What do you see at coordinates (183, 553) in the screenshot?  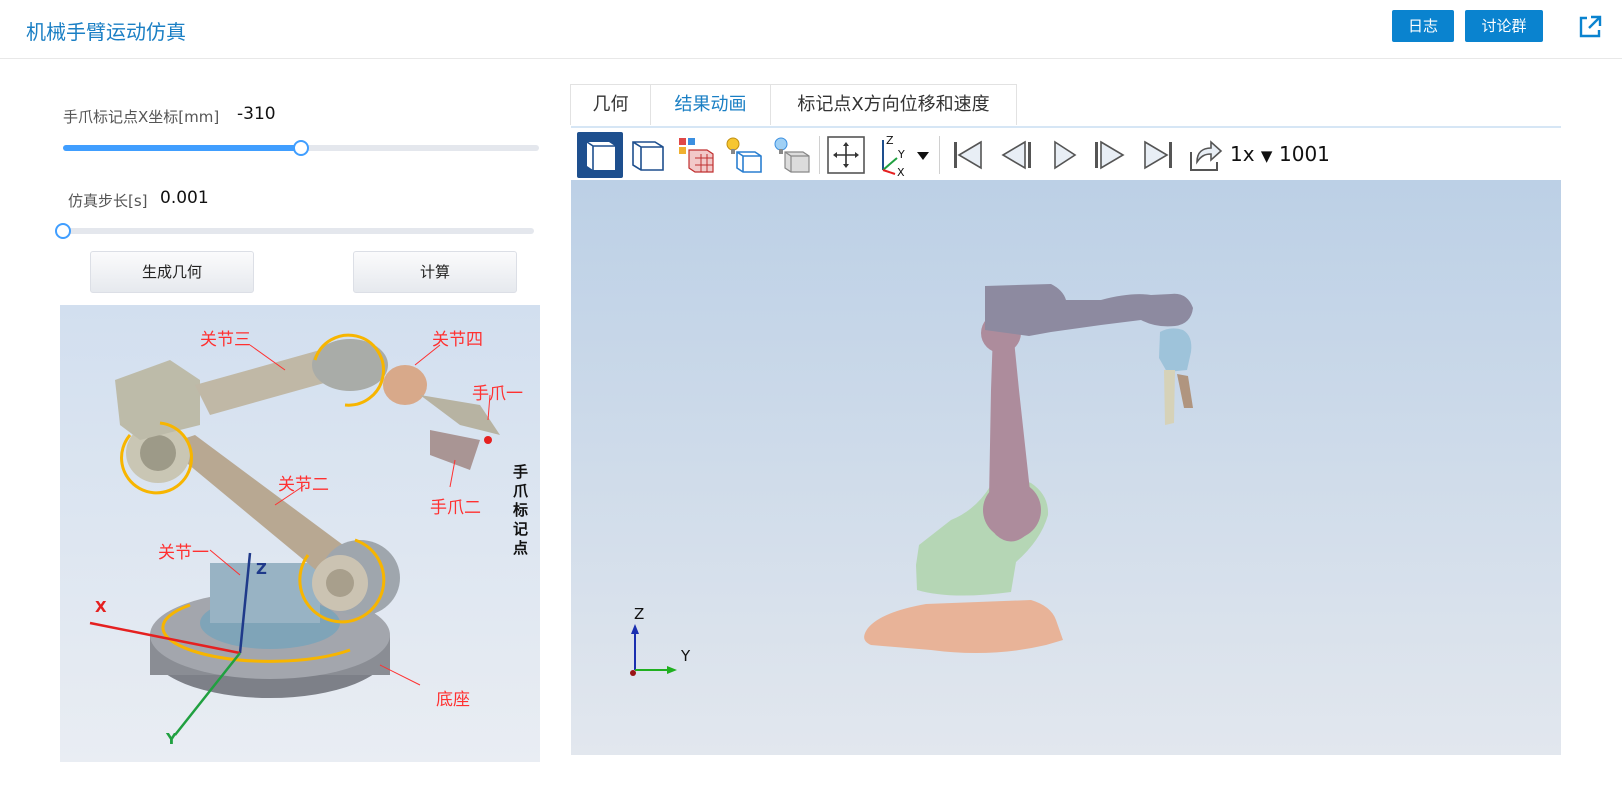 I see `label-joint1: 关节一` at bounding box center [183, 553].